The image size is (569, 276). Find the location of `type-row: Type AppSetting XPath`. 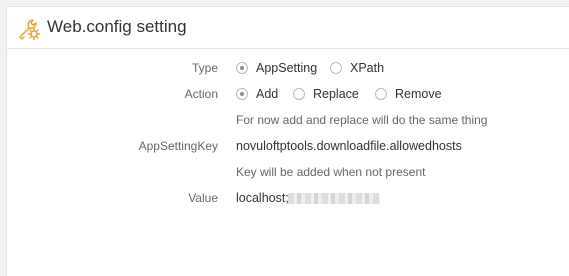

type-row: Type AppSetting XPath is located at coordinates (288, 69).